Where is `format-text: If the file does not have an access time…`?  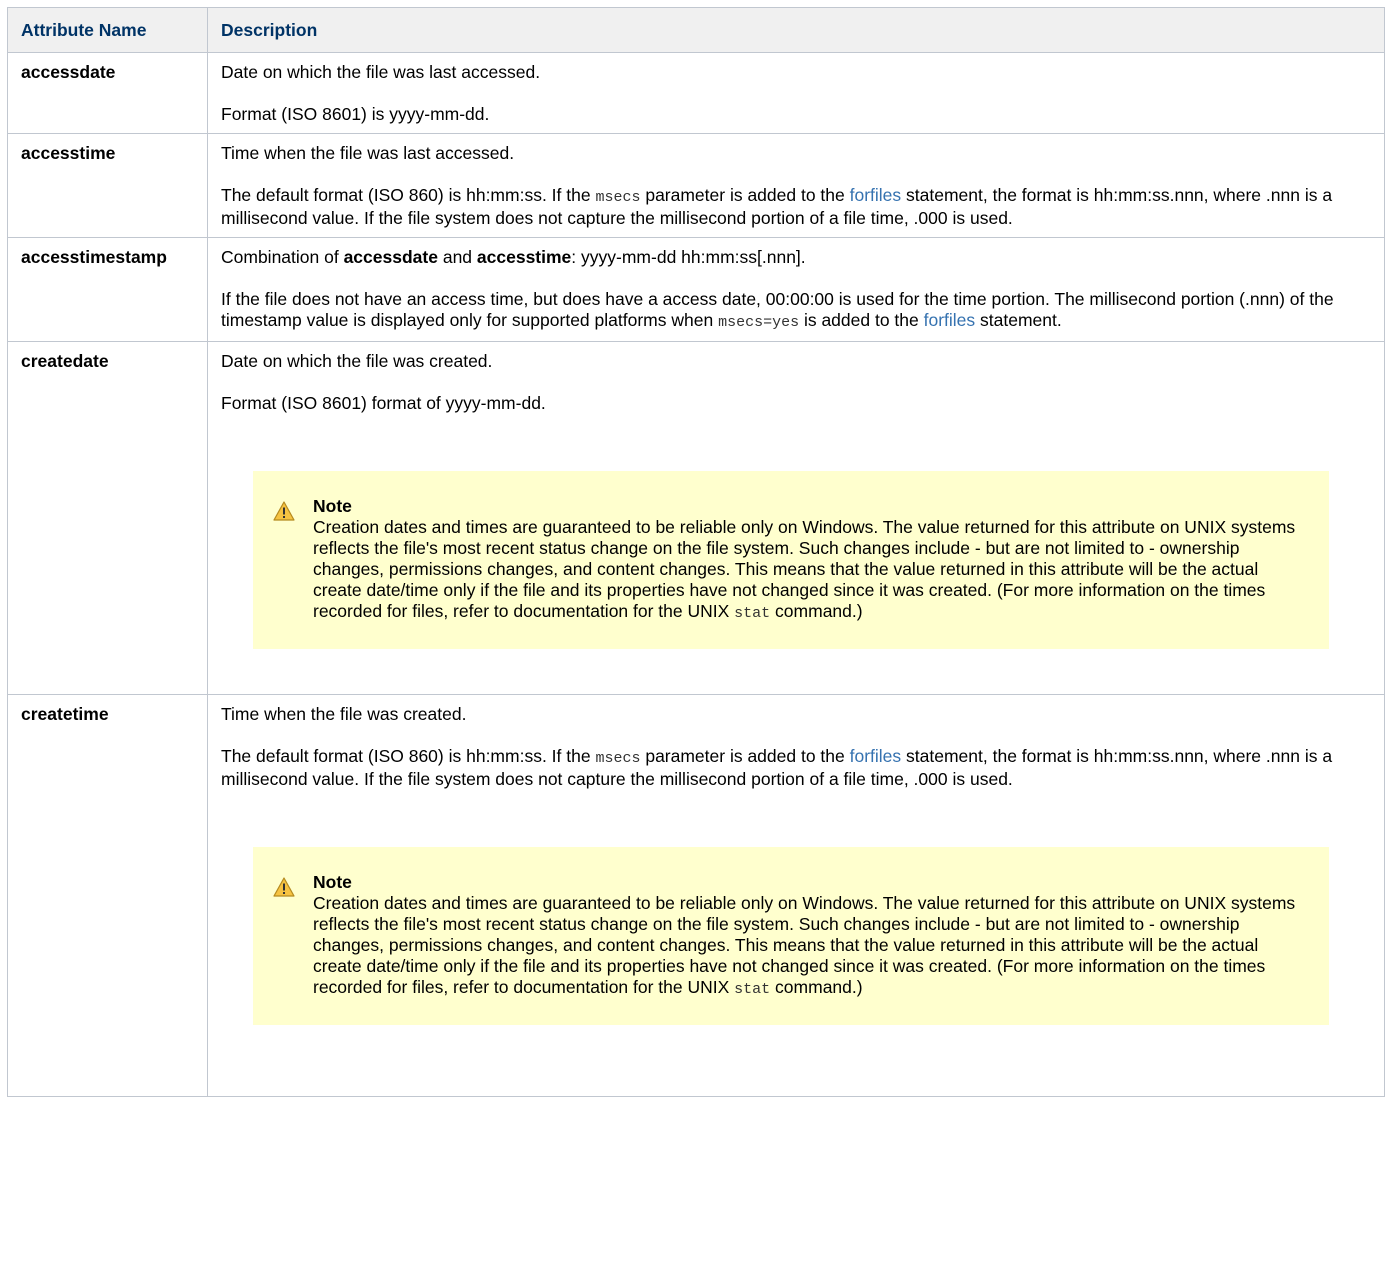 format-text: If the file does not have an access time… is located at coordinates (796, 311).